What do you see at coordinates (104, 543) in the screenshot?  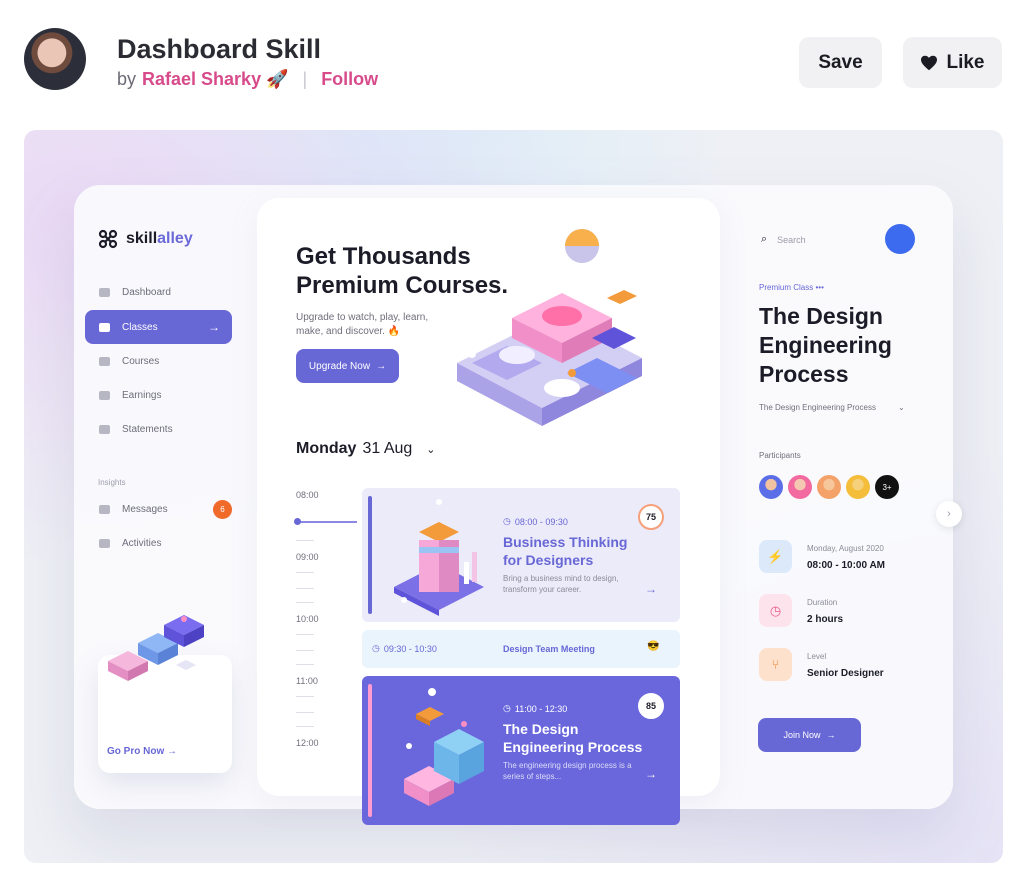 I see `lightning-icon` at bounding box center [104, 543].